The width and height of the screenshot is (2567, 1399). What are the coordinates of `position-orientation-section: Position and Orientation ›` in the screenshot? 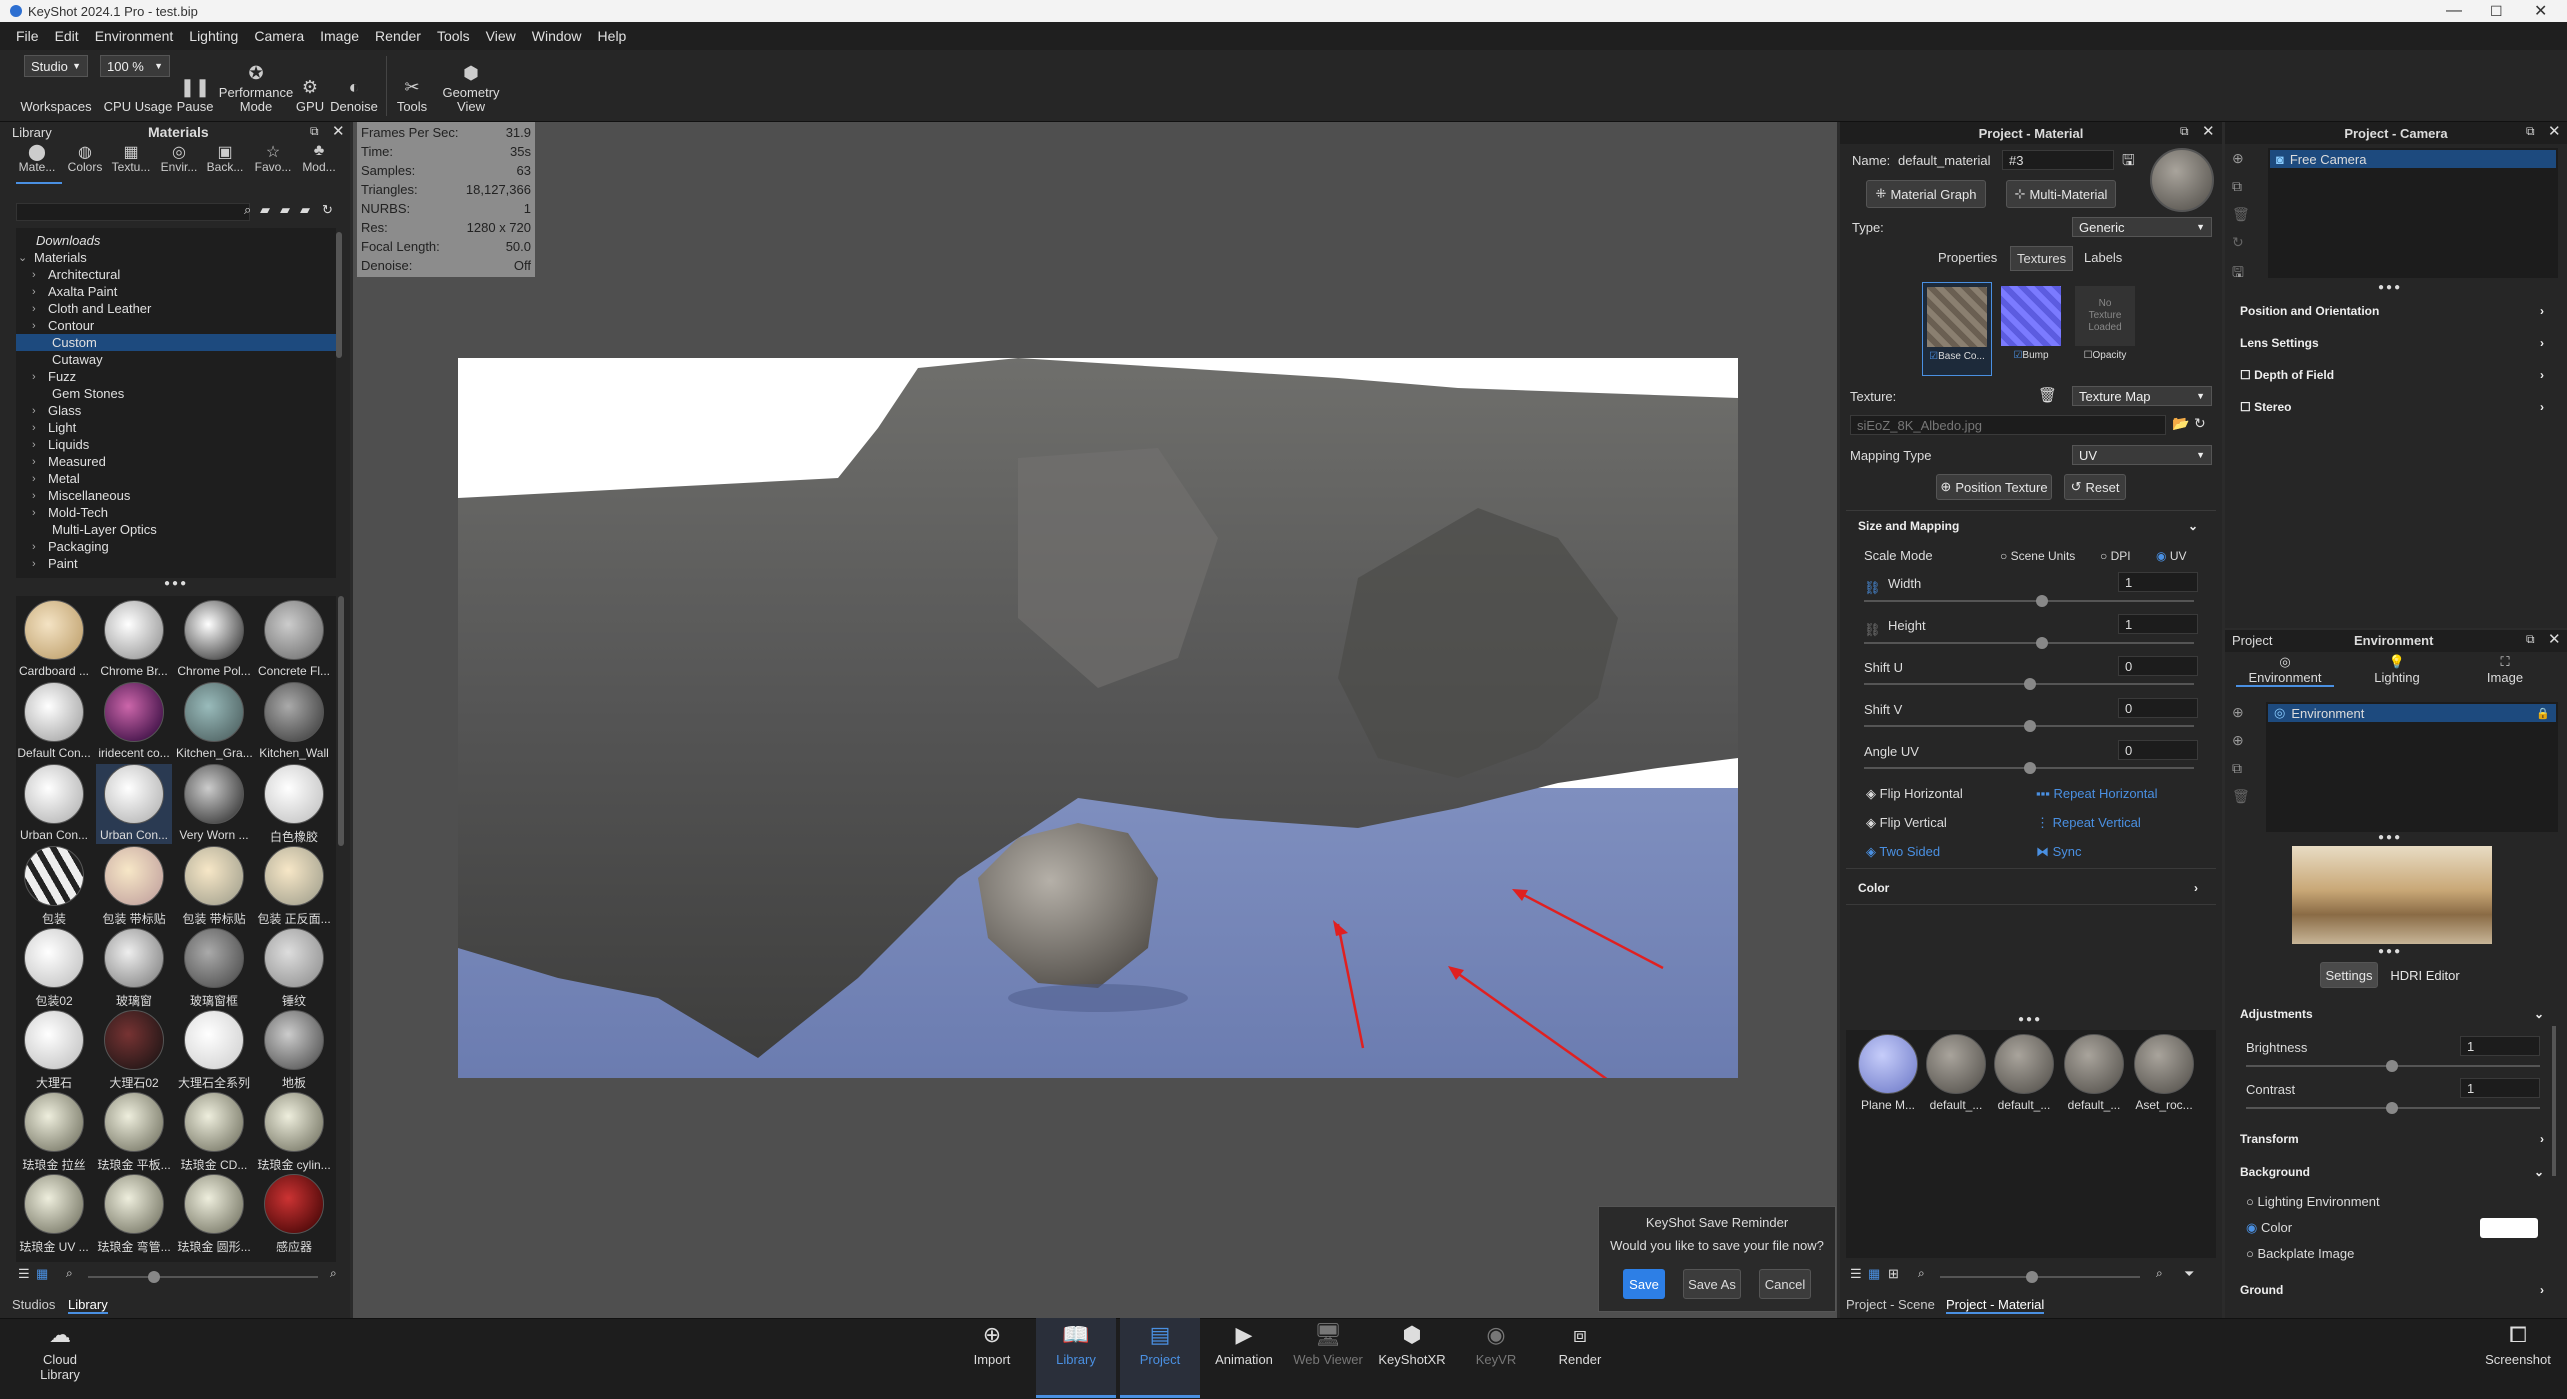 It's located at (2392, 311).